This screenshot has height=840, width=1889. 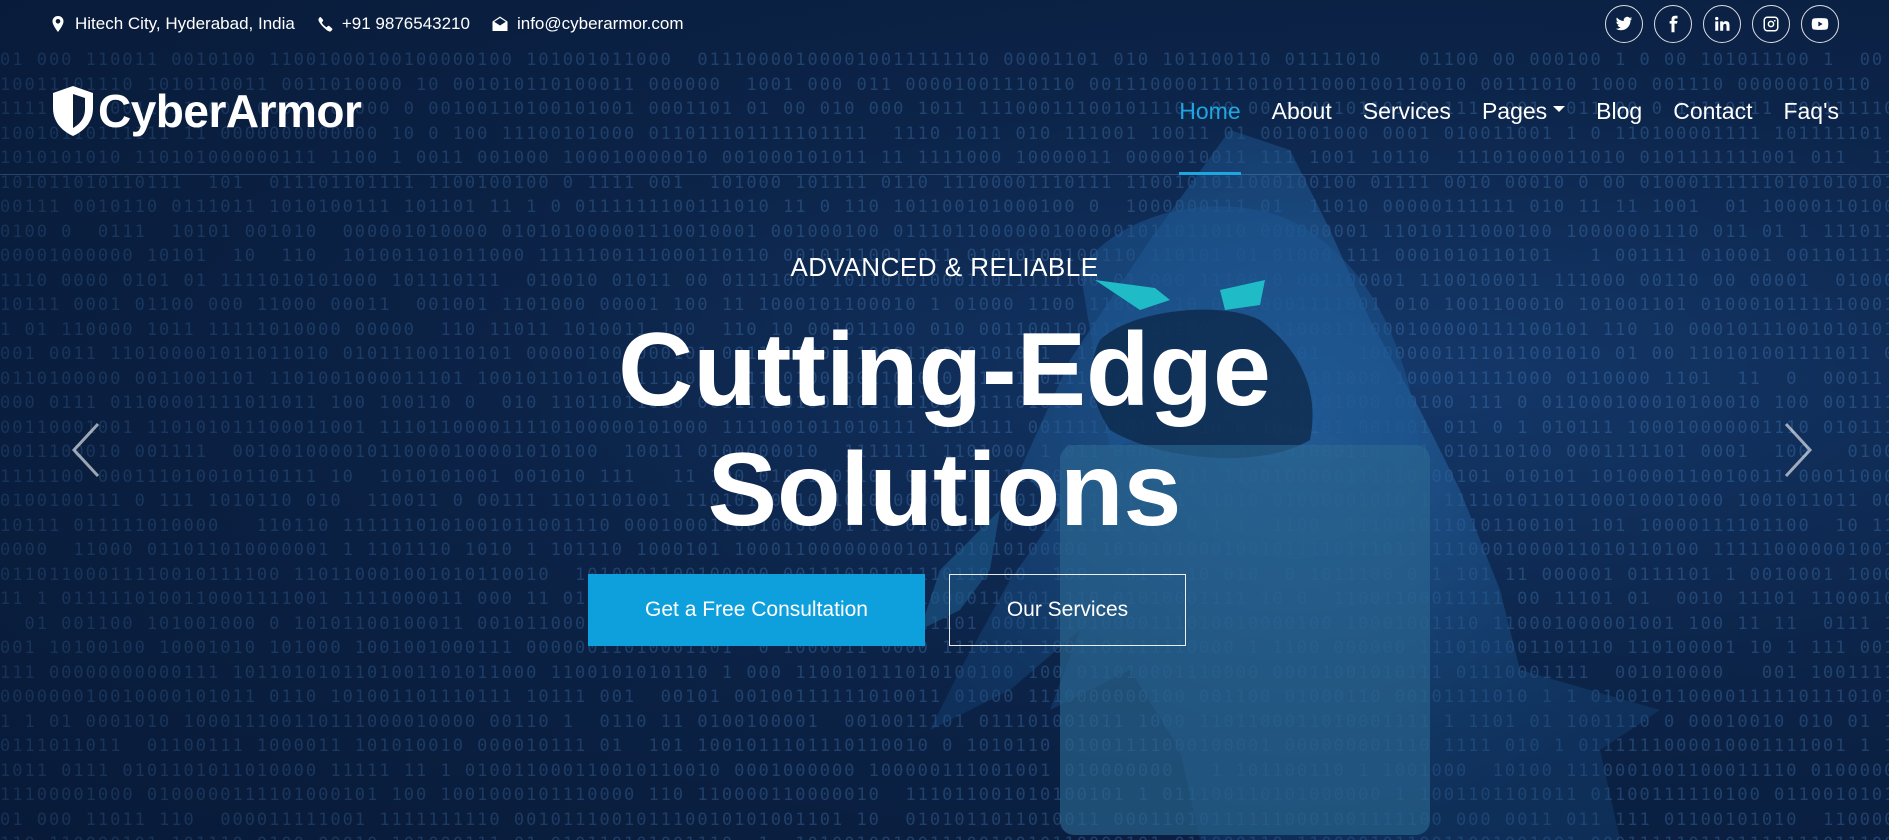 I want to click on hero-kicker: ADVANCED & RELIABLE, so click(x=944, y=267).